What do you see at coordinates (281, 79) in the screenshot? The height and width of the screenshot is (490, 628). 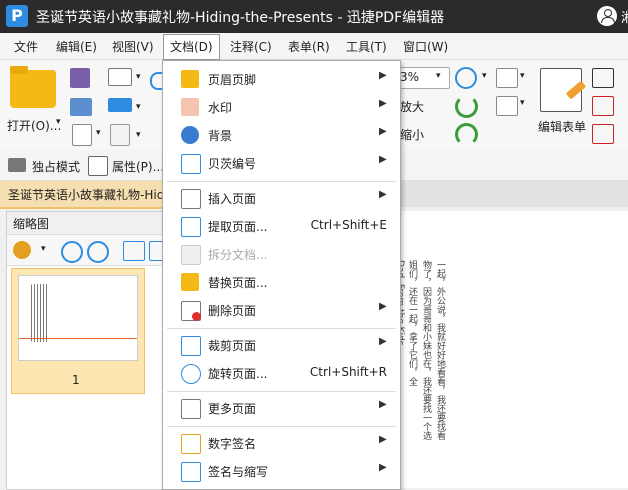 I see `menu-item-header-footer: 页眉页脚 ▶` at bounding box center [281, 79].